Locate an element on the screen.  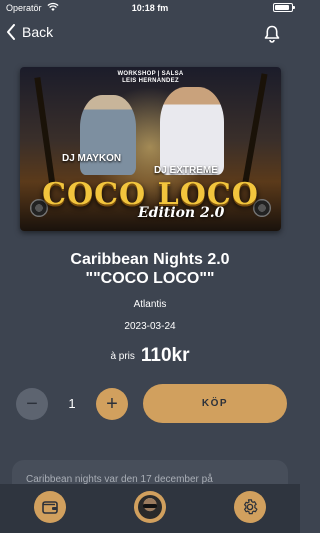
poster-top-text: WORKSHOP | SALSA LEIS HERNANDEZ is located at coordinates (150, 78).